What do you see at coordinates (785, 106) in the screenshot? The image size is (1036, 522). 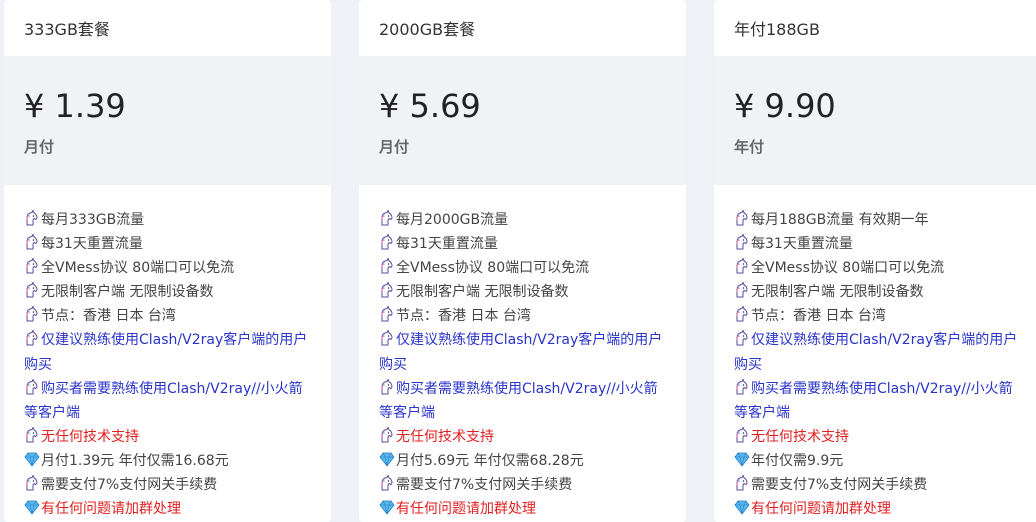 I see `plan-price: ¥ 9.90` at bounding box center [785, 106].